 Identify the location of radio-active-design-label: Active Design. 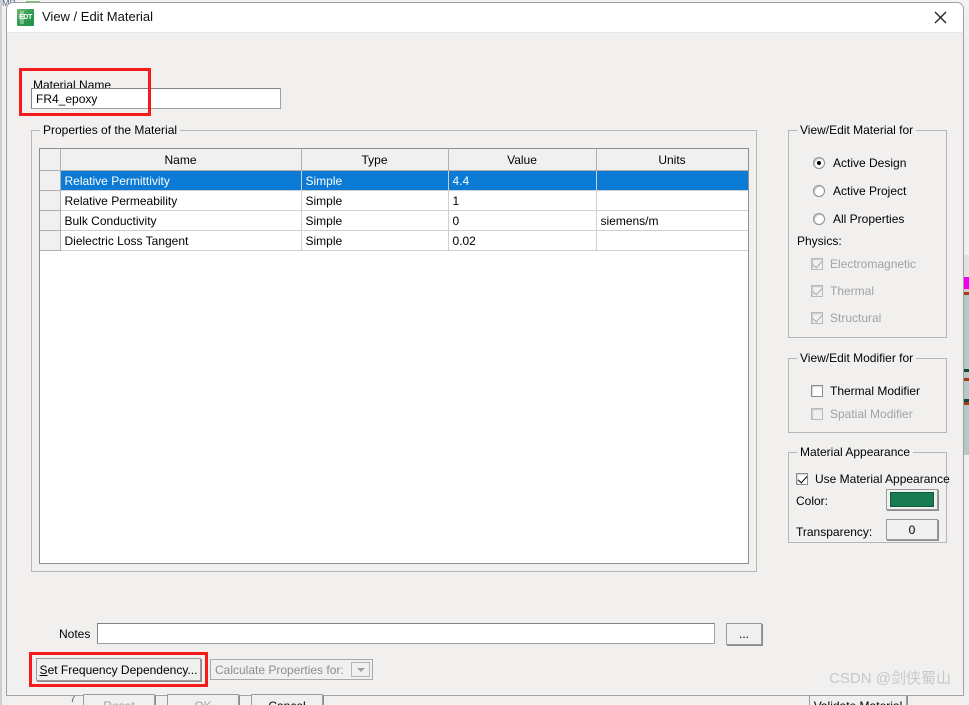
(870, 163).